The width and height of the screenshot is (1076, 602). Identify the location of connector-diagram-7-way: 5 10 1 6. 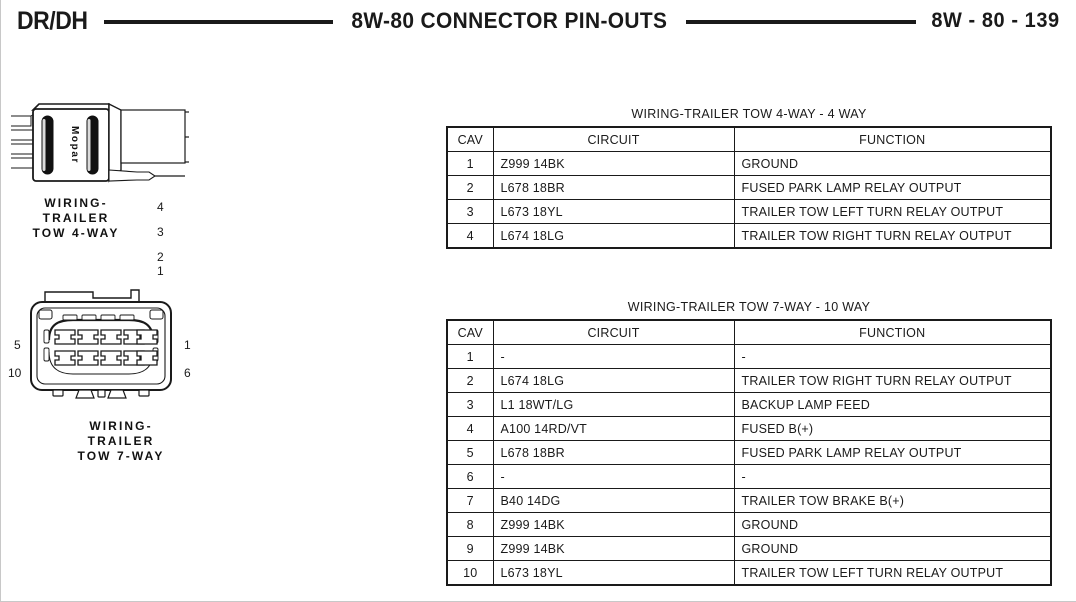
(106, 348).